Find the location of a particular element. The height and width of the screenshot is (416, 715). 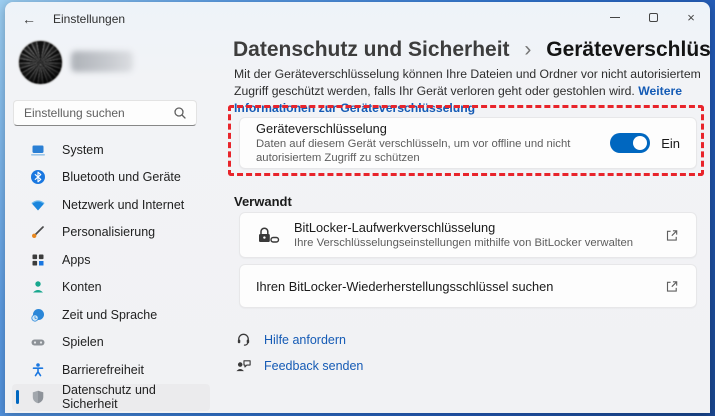

sidebar-item-label: Personalisierung is located at coordinates (109, 232).